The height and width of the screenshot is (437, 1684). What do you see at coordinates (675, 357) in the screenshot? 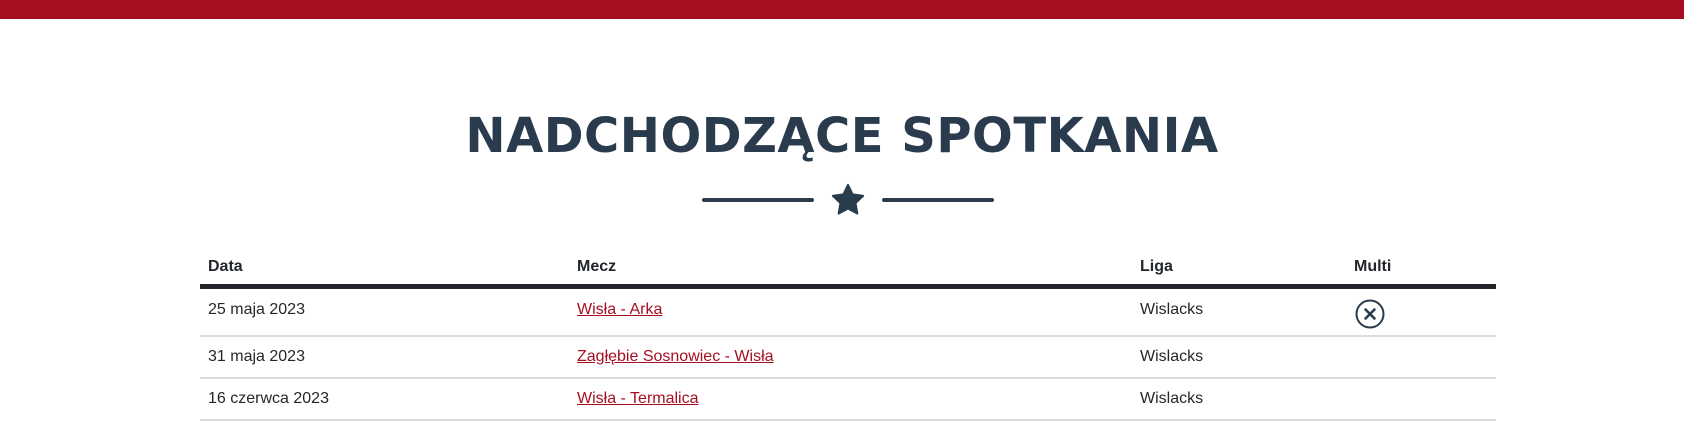
I see `match-link: Zagłębie Sosnowiec - Wisła` at bounding box center [675, 357].